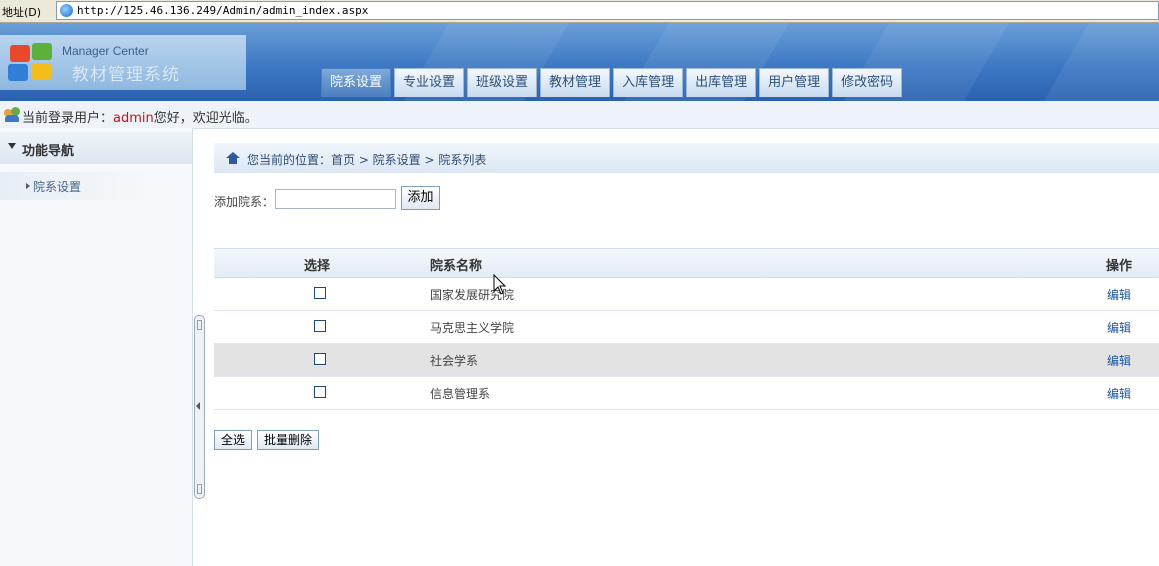 Image resolution: width=1159 pixels, height=566 pixels. What do you see at coordinates (575, 82) in the screenshot?
I see `tab-textbook-management: 教材管理` at bounding box center [575, 82].